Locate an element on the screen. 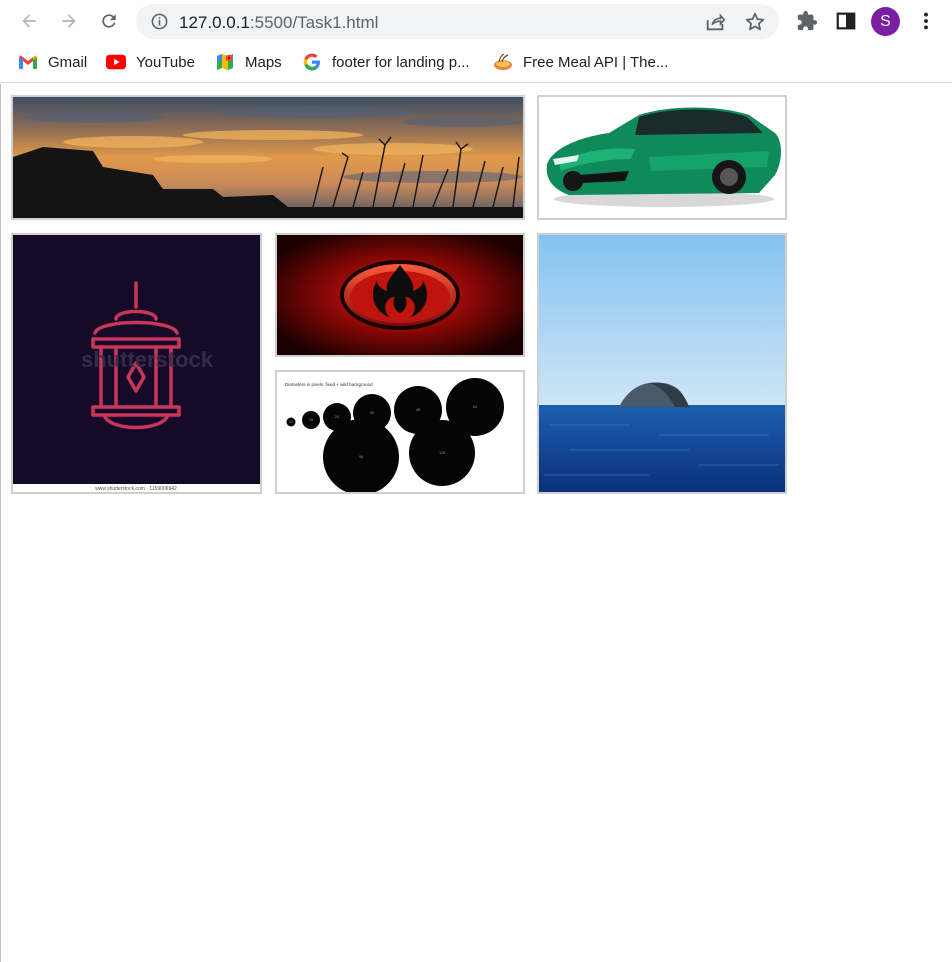 The width and height of the screenshot is (952, 962). bookmark-label: Maps is located at coordinates (263, 62).